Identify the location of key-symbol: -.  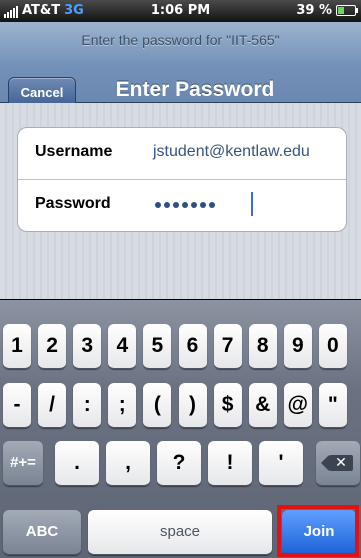
(17, 405).